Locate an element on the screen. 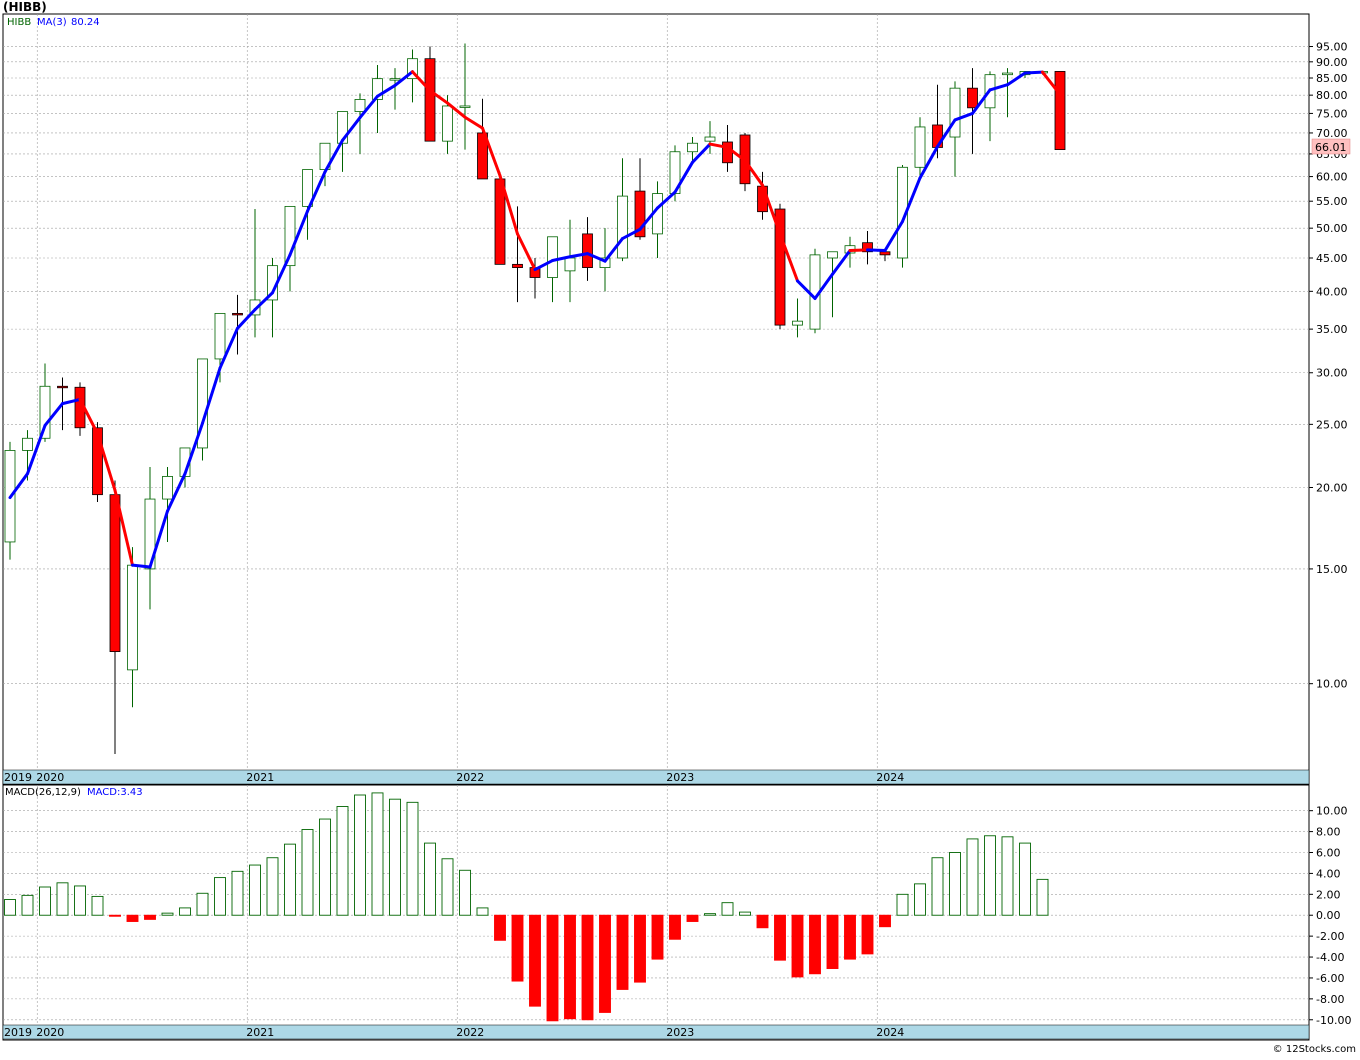  price-y-tick-label: 90.00 is located at coordinates (1332, 62).